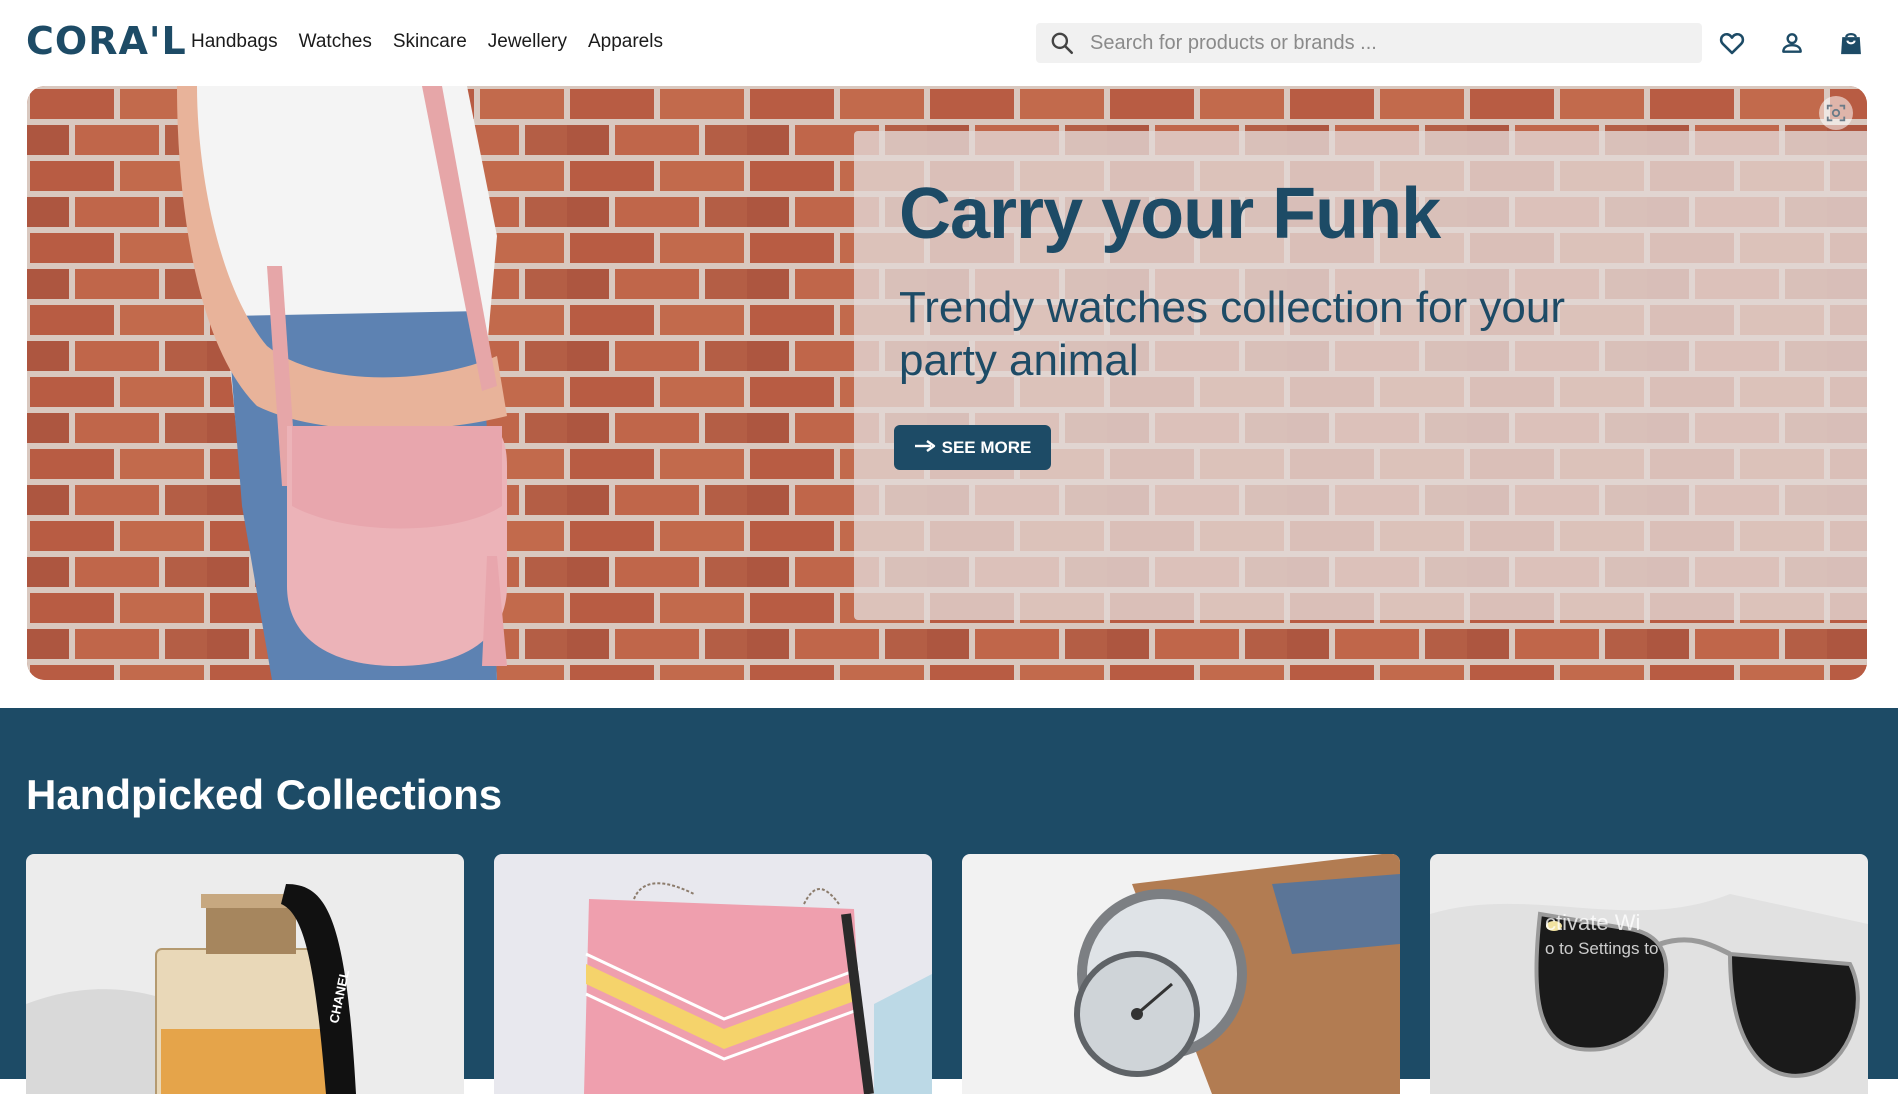  I want to click on brand-logo: CORA'L, so click(106, 41).